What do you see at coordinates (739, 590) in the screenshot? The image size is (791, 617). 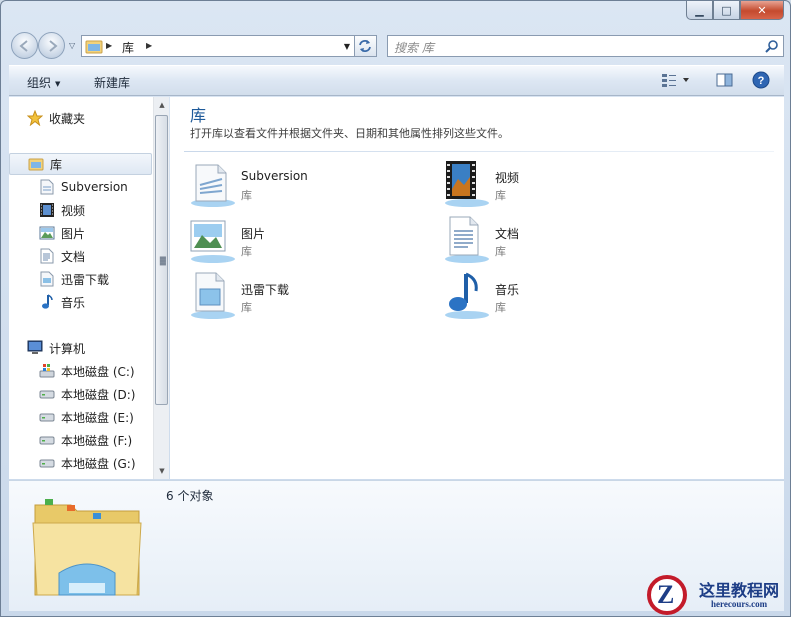 I see `watermark-cn: 这里教程网` at bounding box center [739, 590].